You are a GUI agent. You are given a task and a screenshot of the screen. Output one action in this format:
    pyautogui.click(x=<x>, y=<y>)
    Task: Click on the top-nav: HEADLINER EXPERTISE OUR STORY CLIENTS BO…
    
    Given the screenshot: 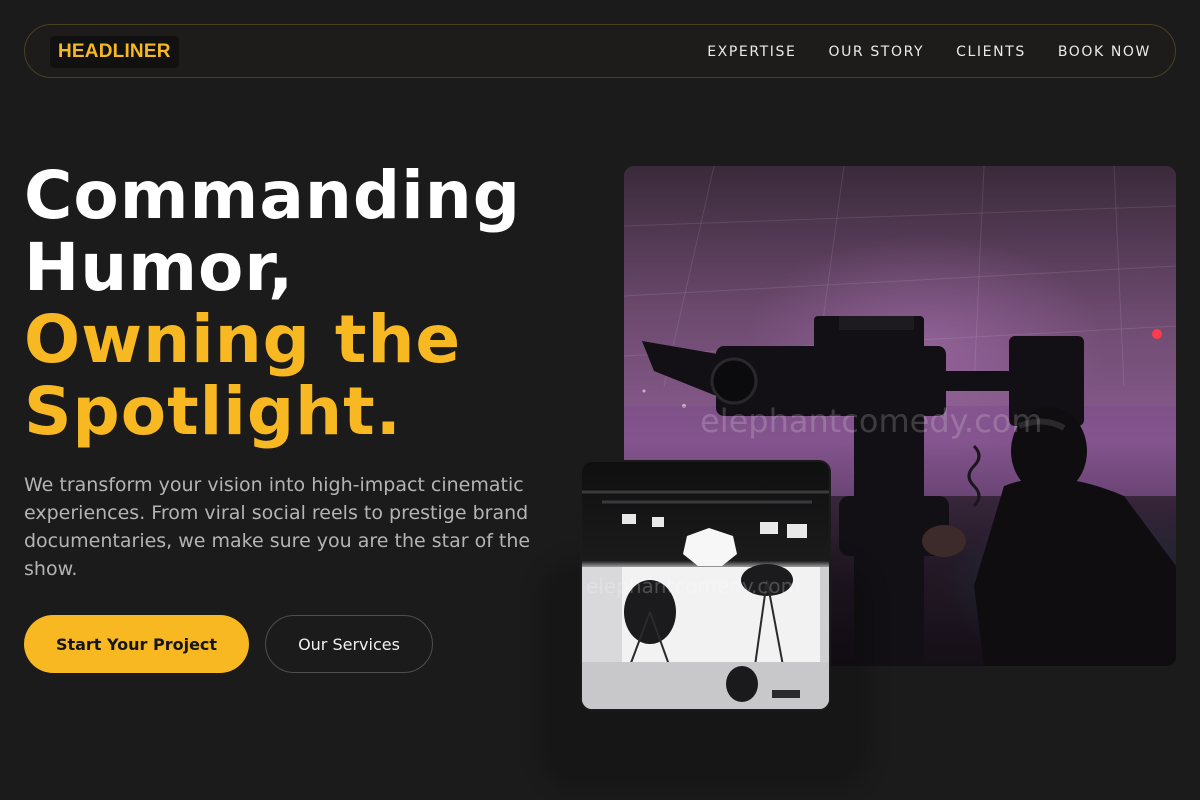 What is the action you would take?
    pyautogui.click(x=600, y=51)
    